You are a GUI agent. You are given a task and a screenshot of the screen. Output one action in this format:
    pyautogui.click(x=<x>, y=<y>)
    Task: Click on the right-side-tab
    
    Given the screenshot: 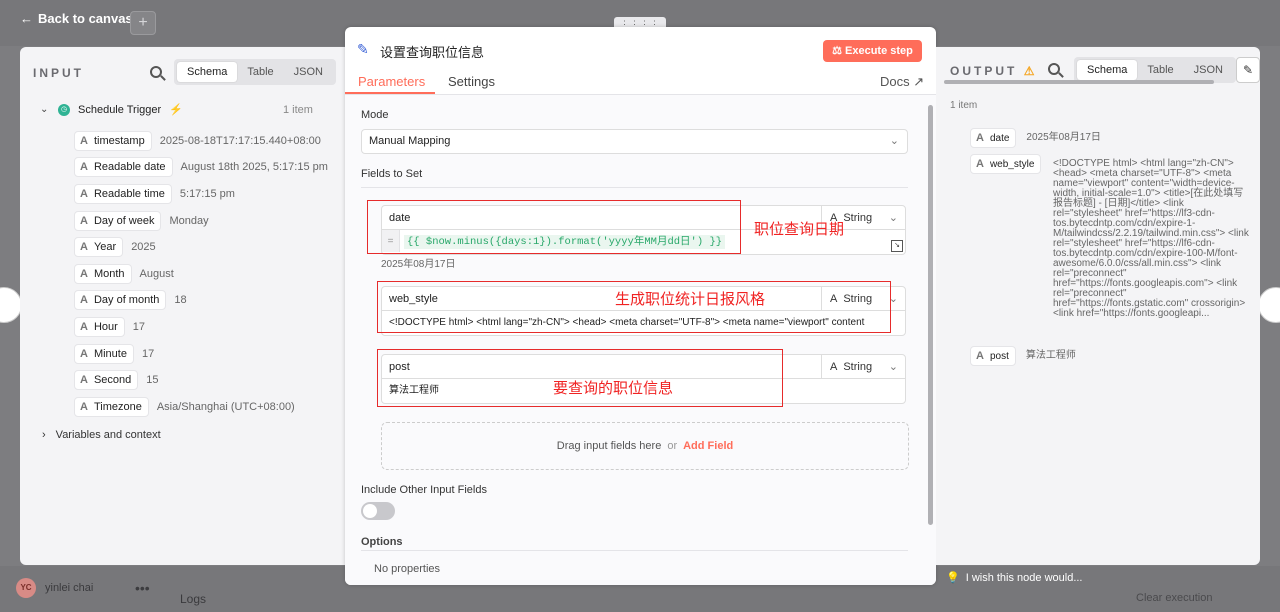 What is the action you would take?
    pyautogui.click(x=1269, y=305)
    